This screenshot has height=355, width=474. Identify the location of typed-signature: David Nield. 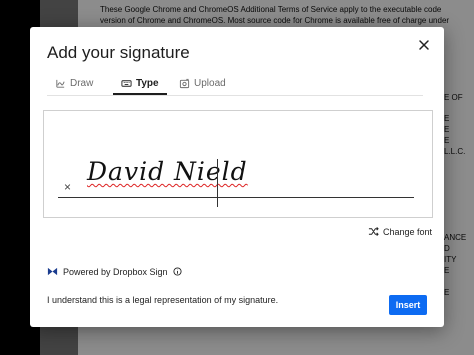
(167, 171).